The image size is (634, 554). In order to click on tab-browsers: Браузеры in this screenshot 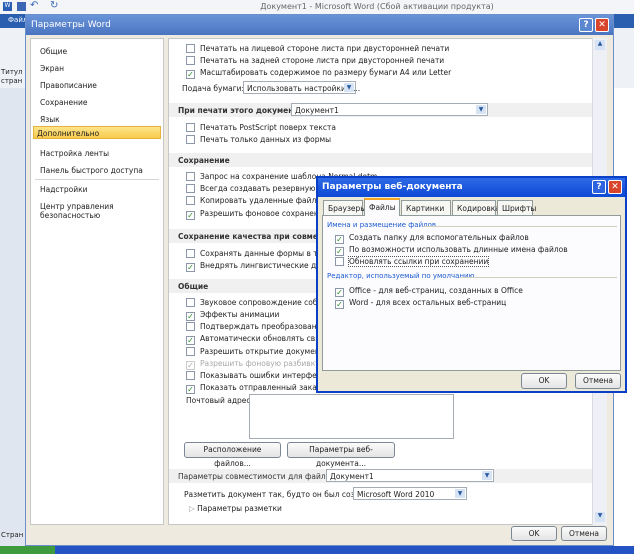, I will do `click(344, 207)`.